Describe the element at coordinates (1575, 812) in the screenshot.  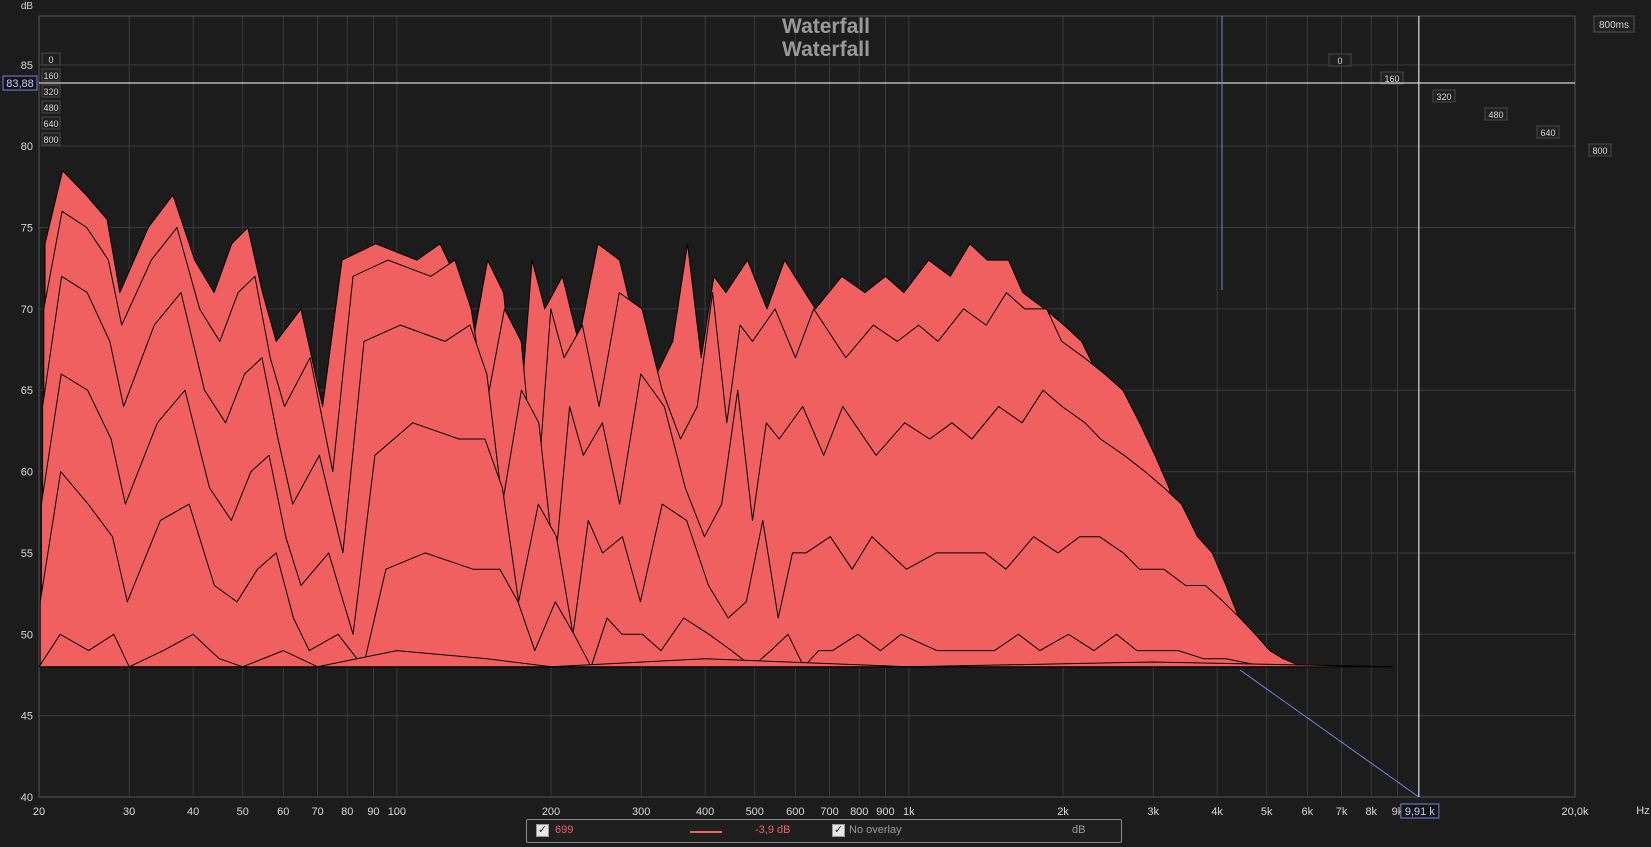
I see `x-tick-label-20,0k: 20,0k` at that location.